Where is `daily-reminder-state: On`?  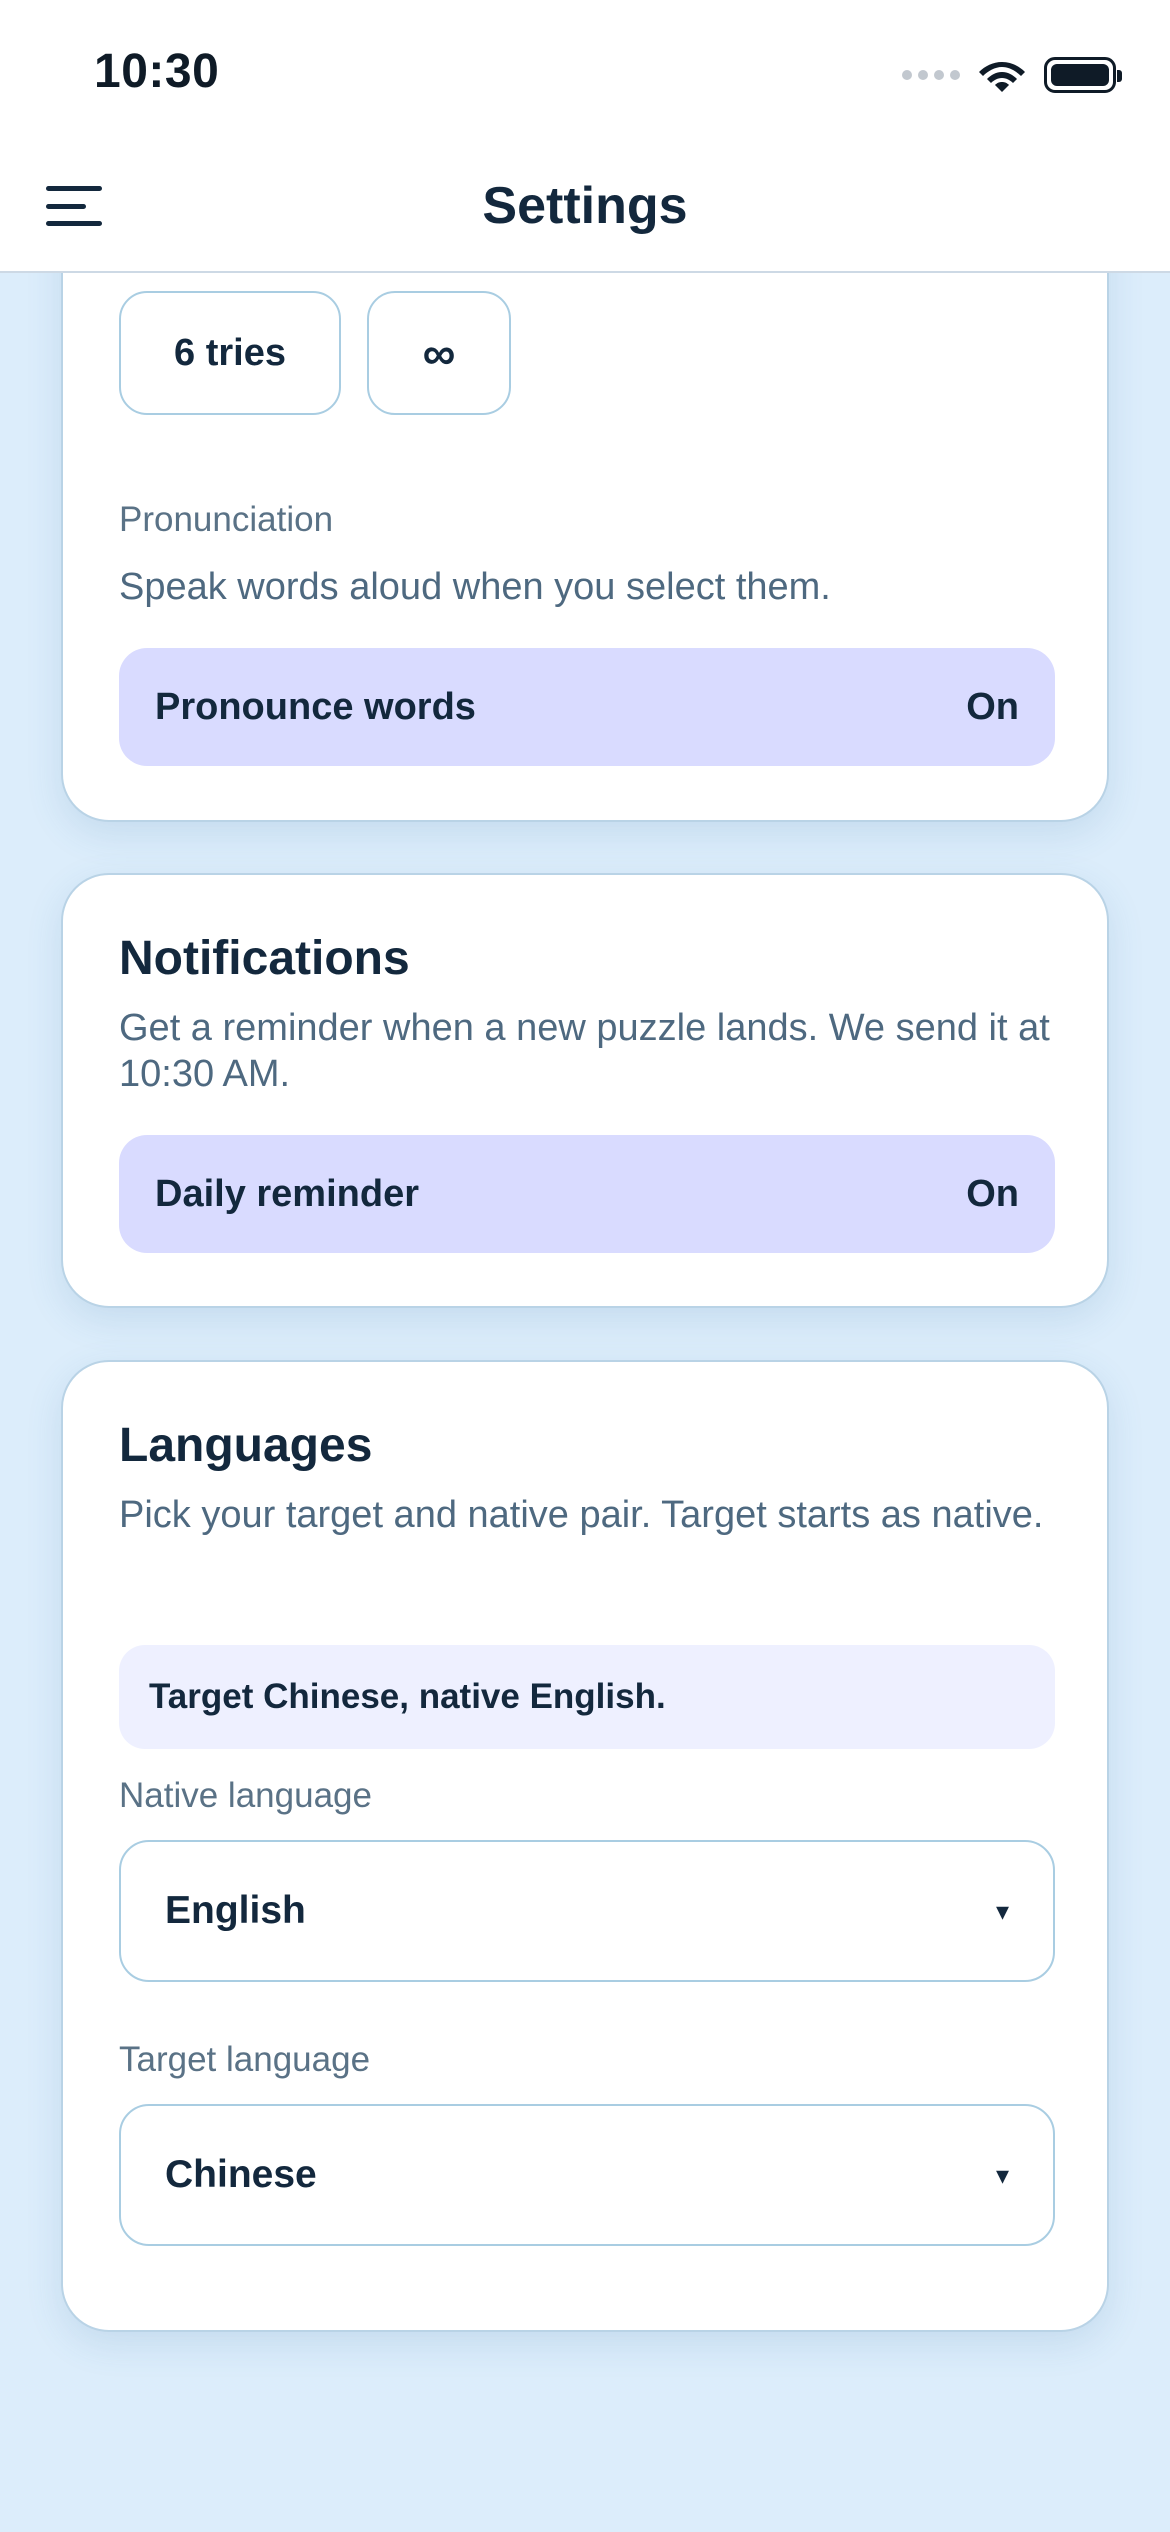
daily-reminder-state: On is located at coordinates (992, 1193).